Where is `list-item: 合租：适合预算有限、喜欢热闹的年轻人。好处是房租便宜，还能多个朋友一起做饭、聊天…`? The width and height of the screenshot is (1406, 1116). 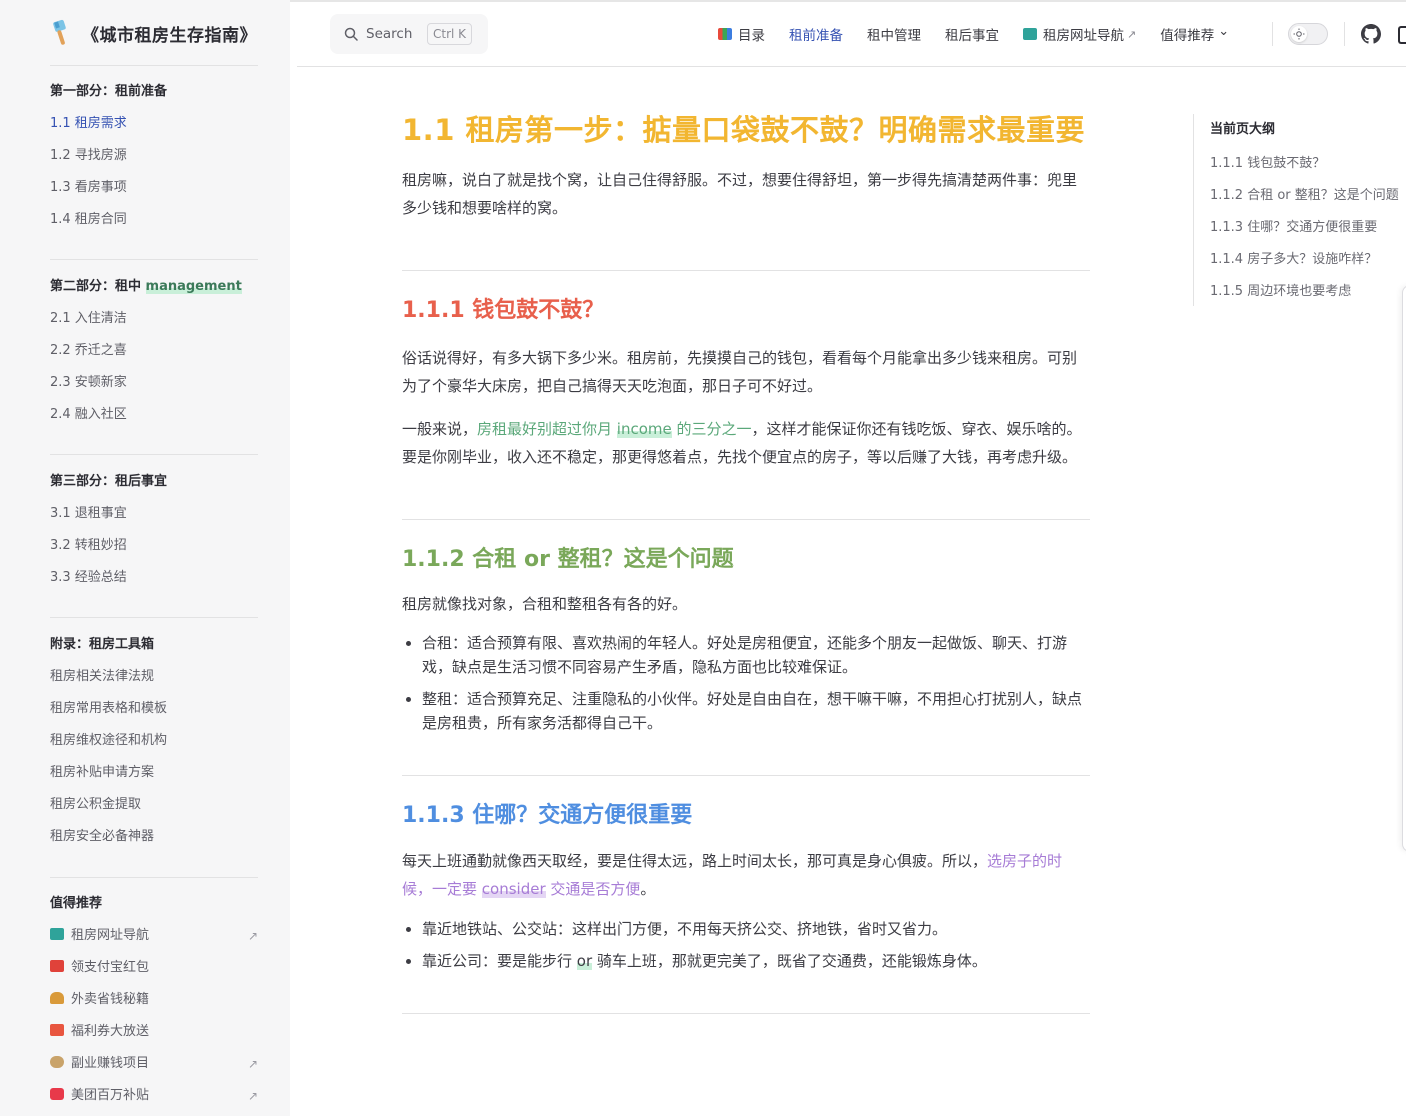
list-item: 合租：适合预算有限、喜欢热闹的年轻人。好处是房租便宜，还能多个朋友一起做饭、聊天… is located at coordinates (756, 655).